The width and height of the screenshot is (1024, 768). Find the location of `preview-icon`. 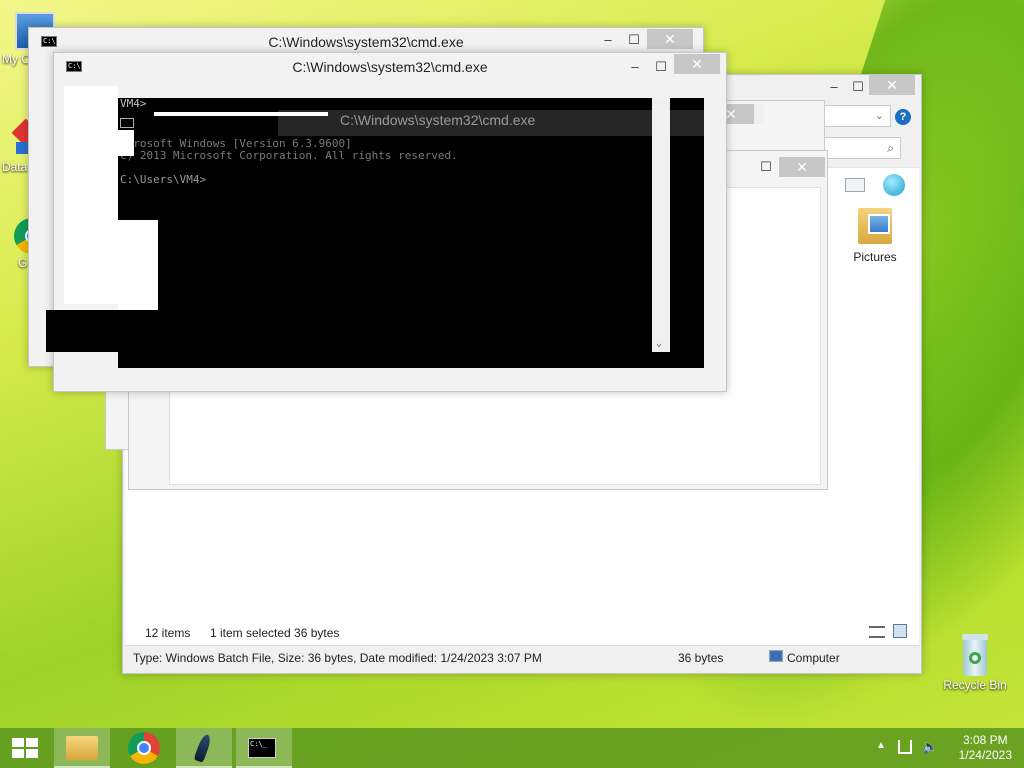

preview-icon is located at coordinates (855, 185).